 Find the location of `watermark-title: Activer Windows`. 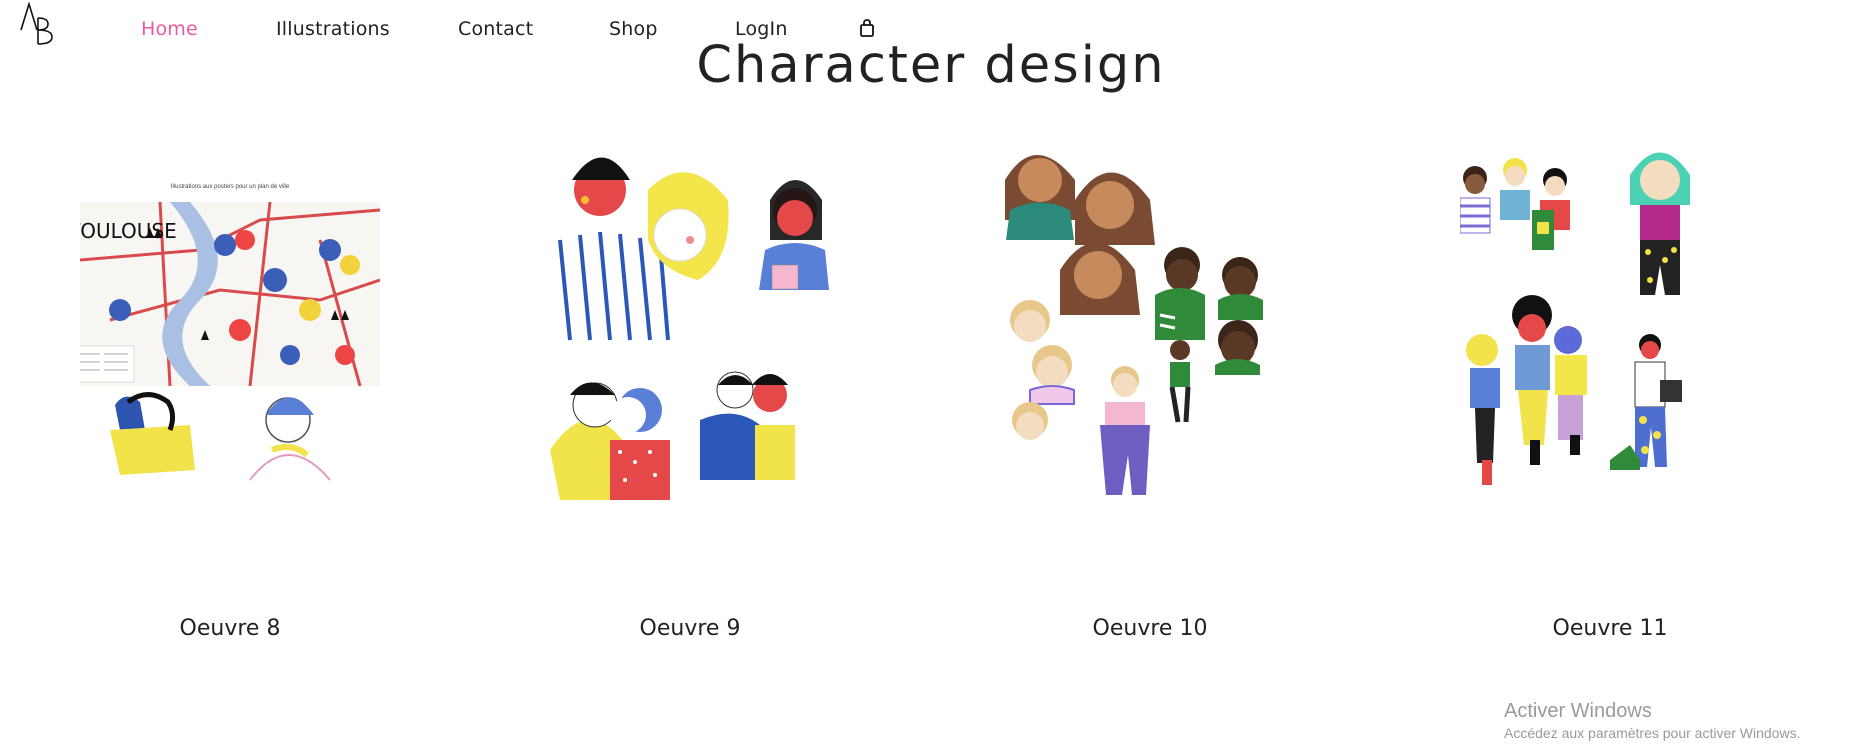

watermark-title: Activer Windows is located at coordinates (1578, 711).